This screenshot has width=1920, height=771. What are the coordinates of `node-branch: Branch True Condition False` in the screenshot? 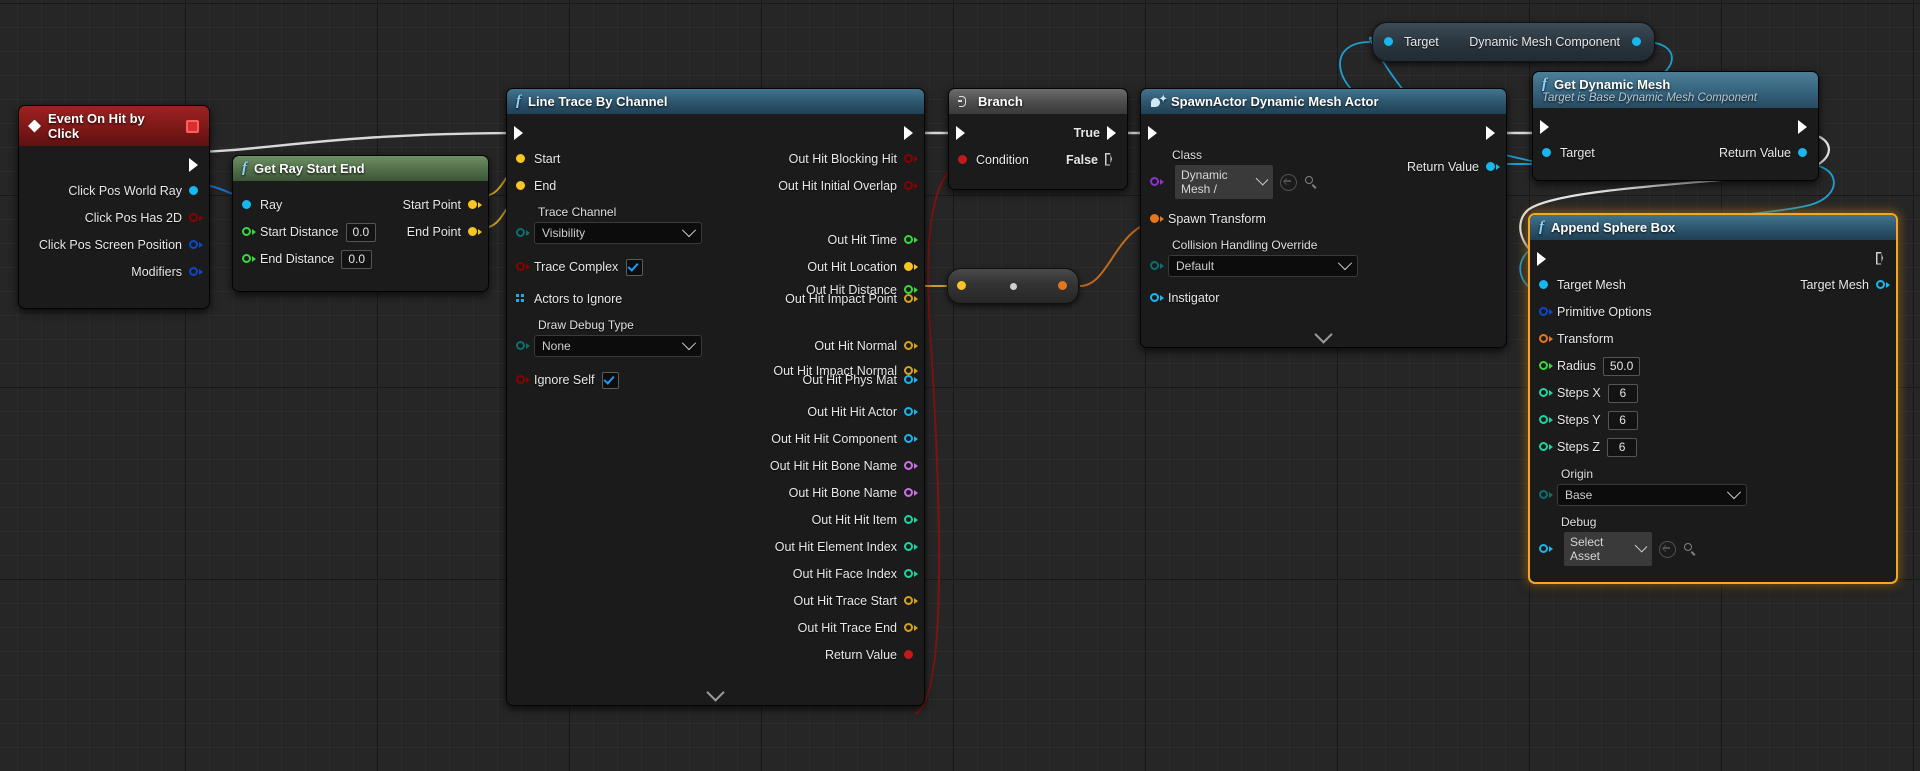 It's located at (1038, 139).